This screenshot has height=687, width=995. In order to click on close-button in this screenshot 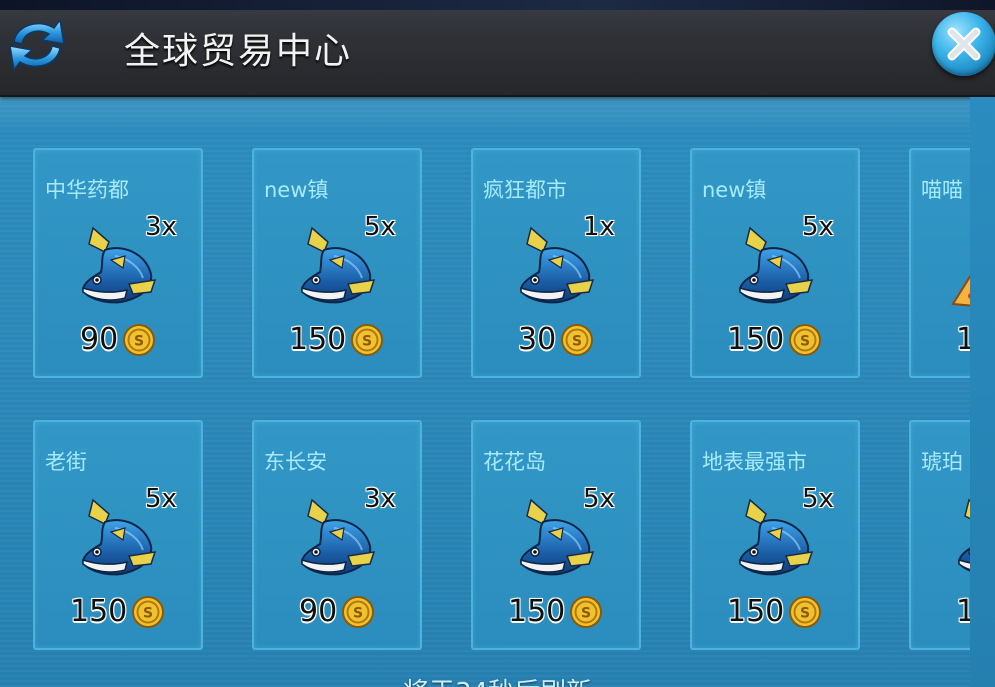, I will do `click(963, 44)`.